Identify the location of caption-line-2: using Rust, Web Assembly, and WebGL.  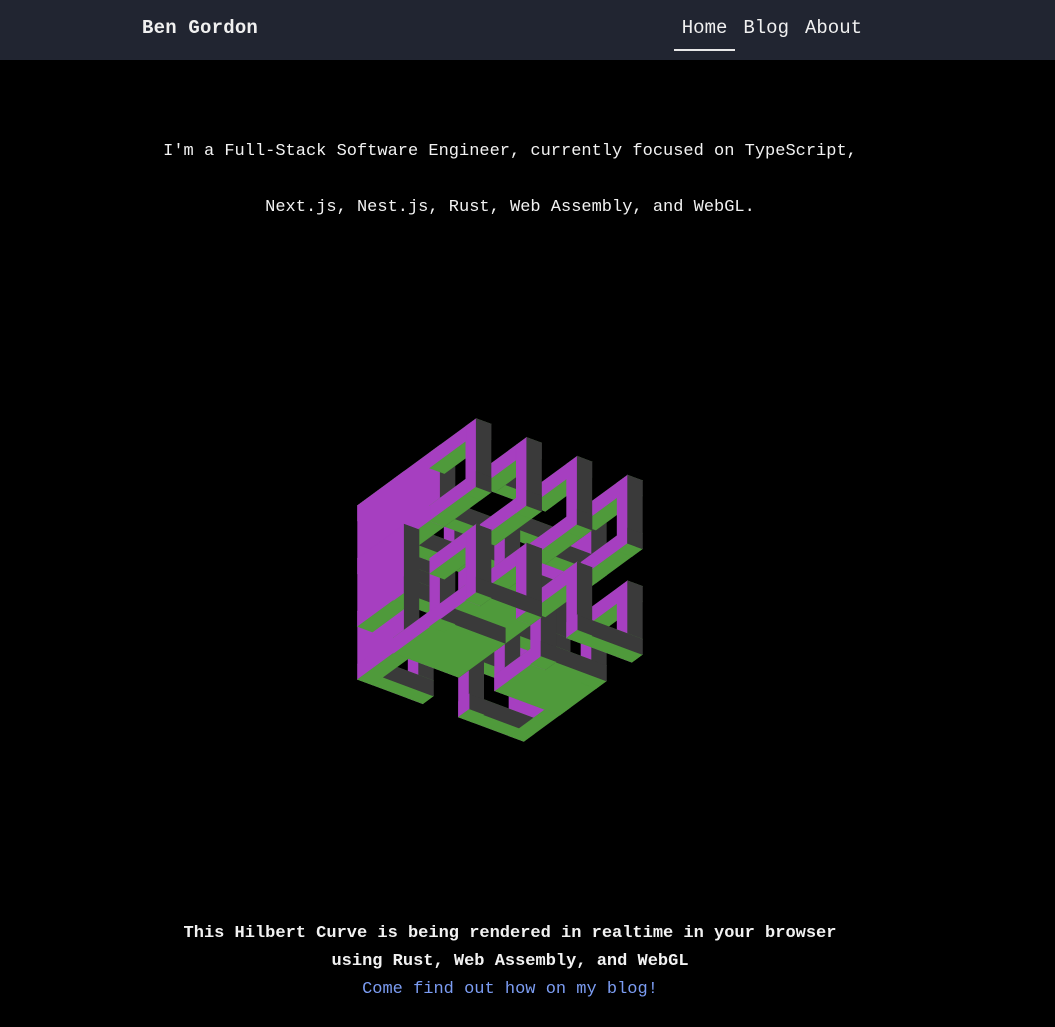
(510, 961).